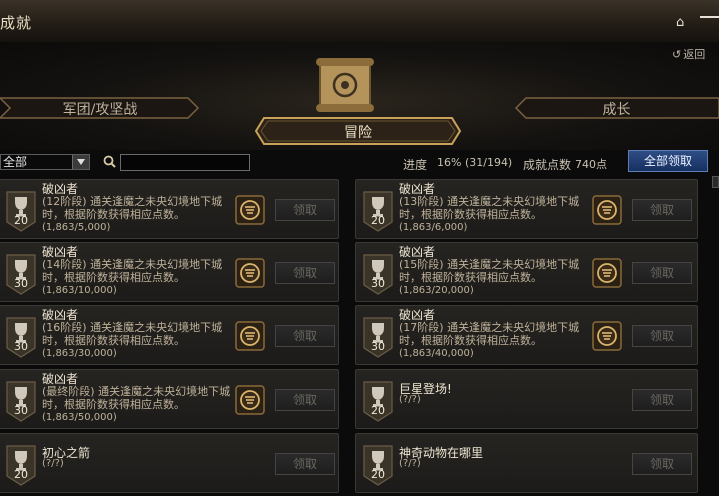  Describe the element at coordinates (433, 227) in the screenshot. I see `achievement-progress: (1,863/6,000)` at that location.